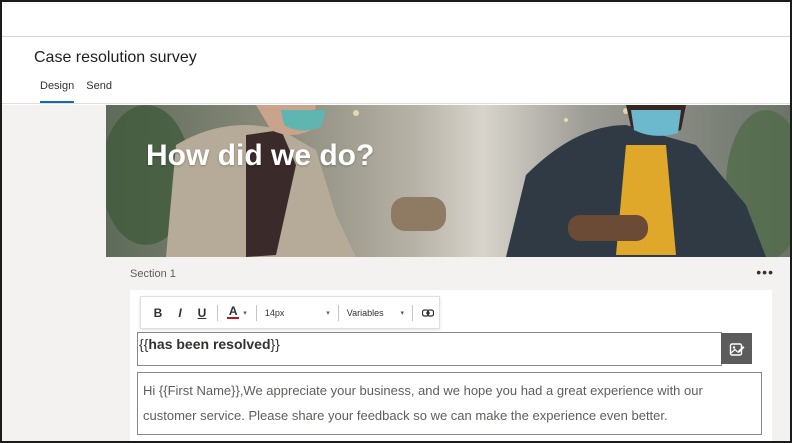 This screenshot has width=792, height=443. I want to click on question-heading-field: {{has been resolved}}, so click(429, 349).